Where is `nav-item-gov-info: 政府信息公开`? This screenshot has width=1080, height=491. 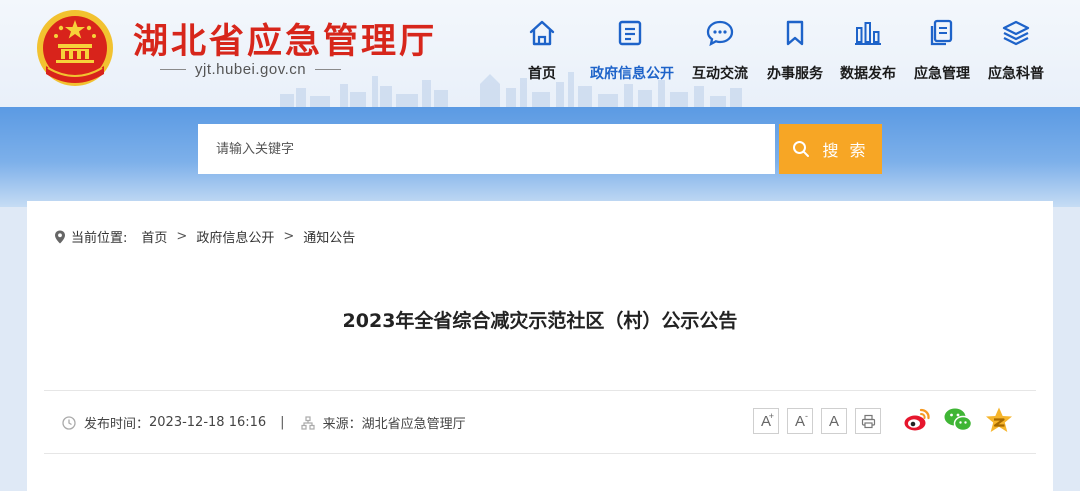 nav-item-gov-info: 政府信息公开 is located at coordinates (632, 53).